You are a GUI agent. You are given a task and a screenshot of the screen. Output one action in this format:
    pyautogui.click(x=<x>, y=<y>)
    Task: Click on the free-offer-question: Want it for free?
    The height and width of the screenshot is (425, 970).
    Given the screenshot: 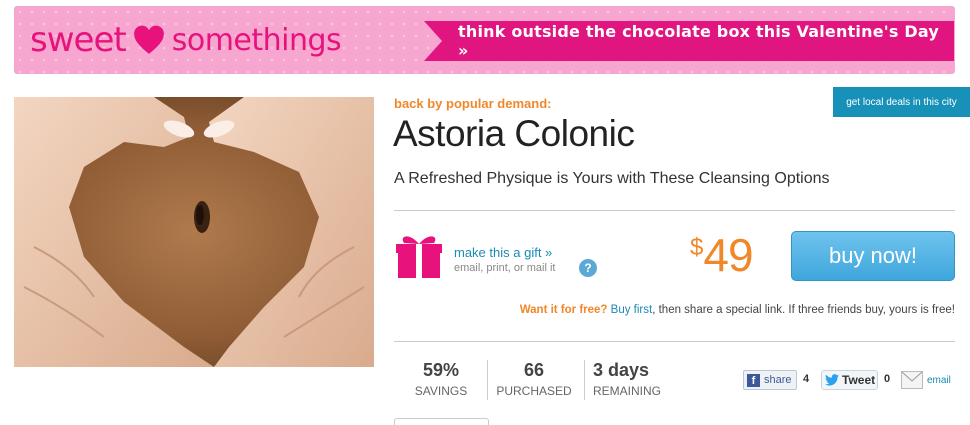 What is the action you would take?
    pyautogui.click(x=563, y=310)
    